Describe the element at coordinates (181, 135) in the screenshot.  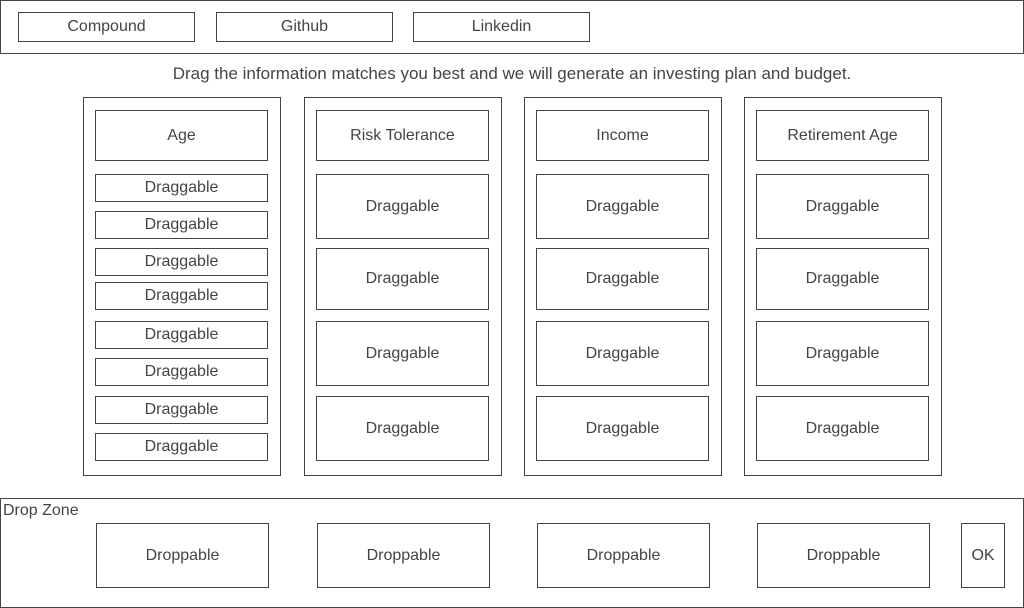
I see `age-header: Age` at that location.